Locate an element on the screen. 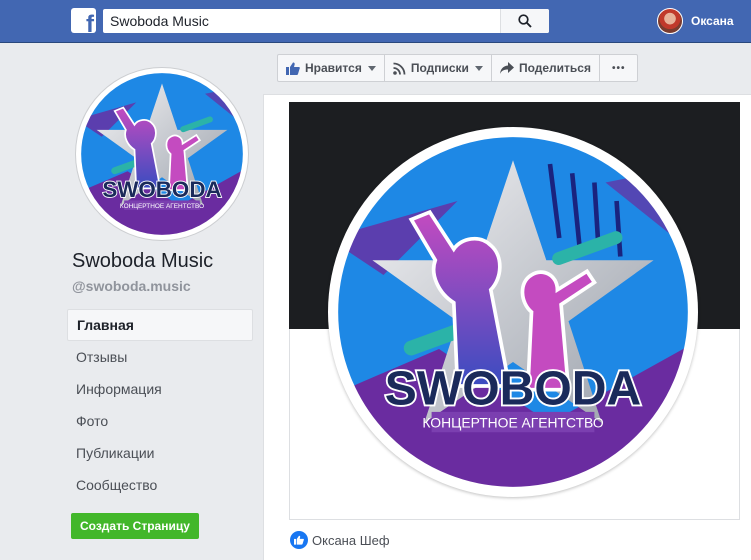 Image resolution: width=751 pixels, height=560 pixels. user-name: Оксана is located at coordinates (712, 21).